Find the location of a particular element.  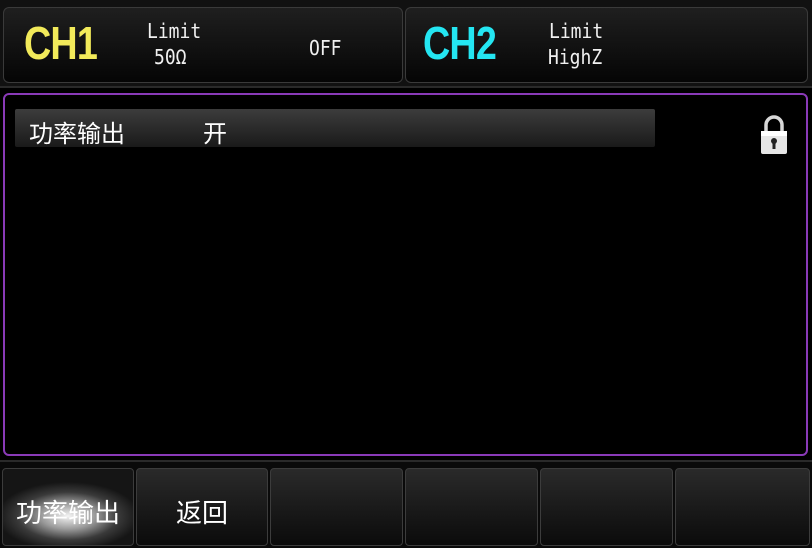

ch2-impedance: HighZ is located at coordinates (575, 57).